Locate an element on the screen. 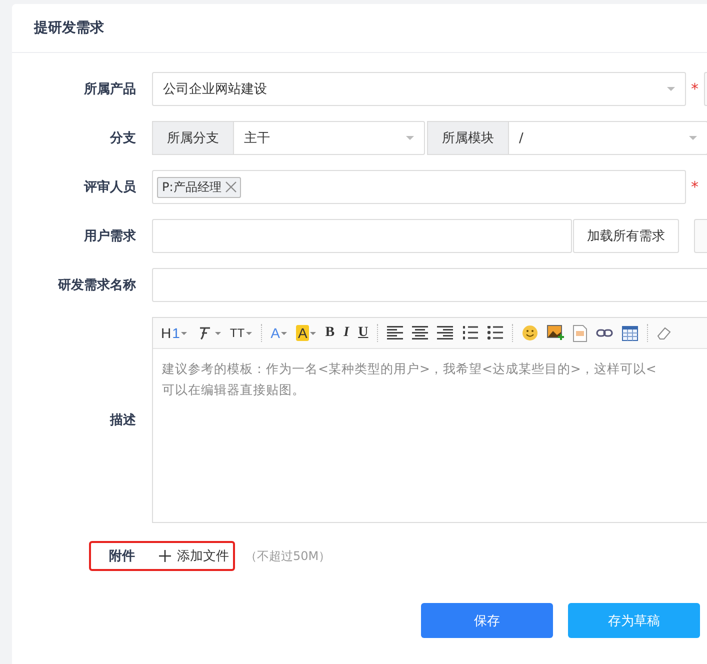  field-label: 所属产品 is located at coordinates (109, 89).